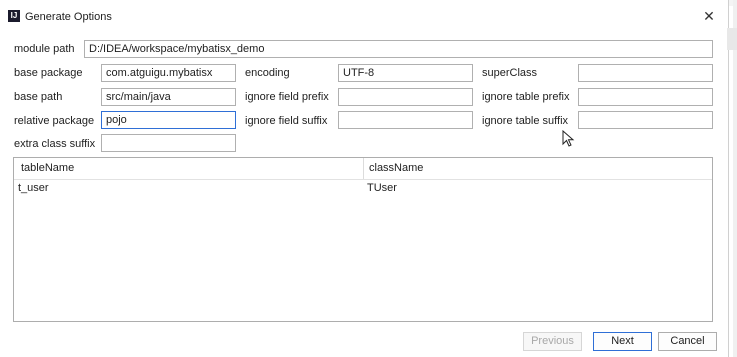  What do you see at coordinates (396, 168) in the screenshot?
I see `column-header-class-name: className` at bounding box center [396, 168].